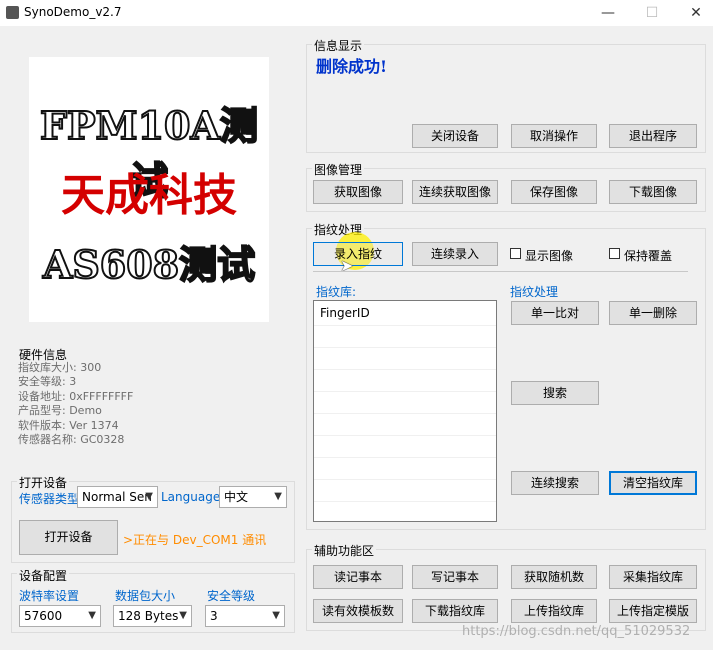 This screenshot has width=713, height=650. I want to click on read-notepad-button: 读记事本, so click(358, 577).